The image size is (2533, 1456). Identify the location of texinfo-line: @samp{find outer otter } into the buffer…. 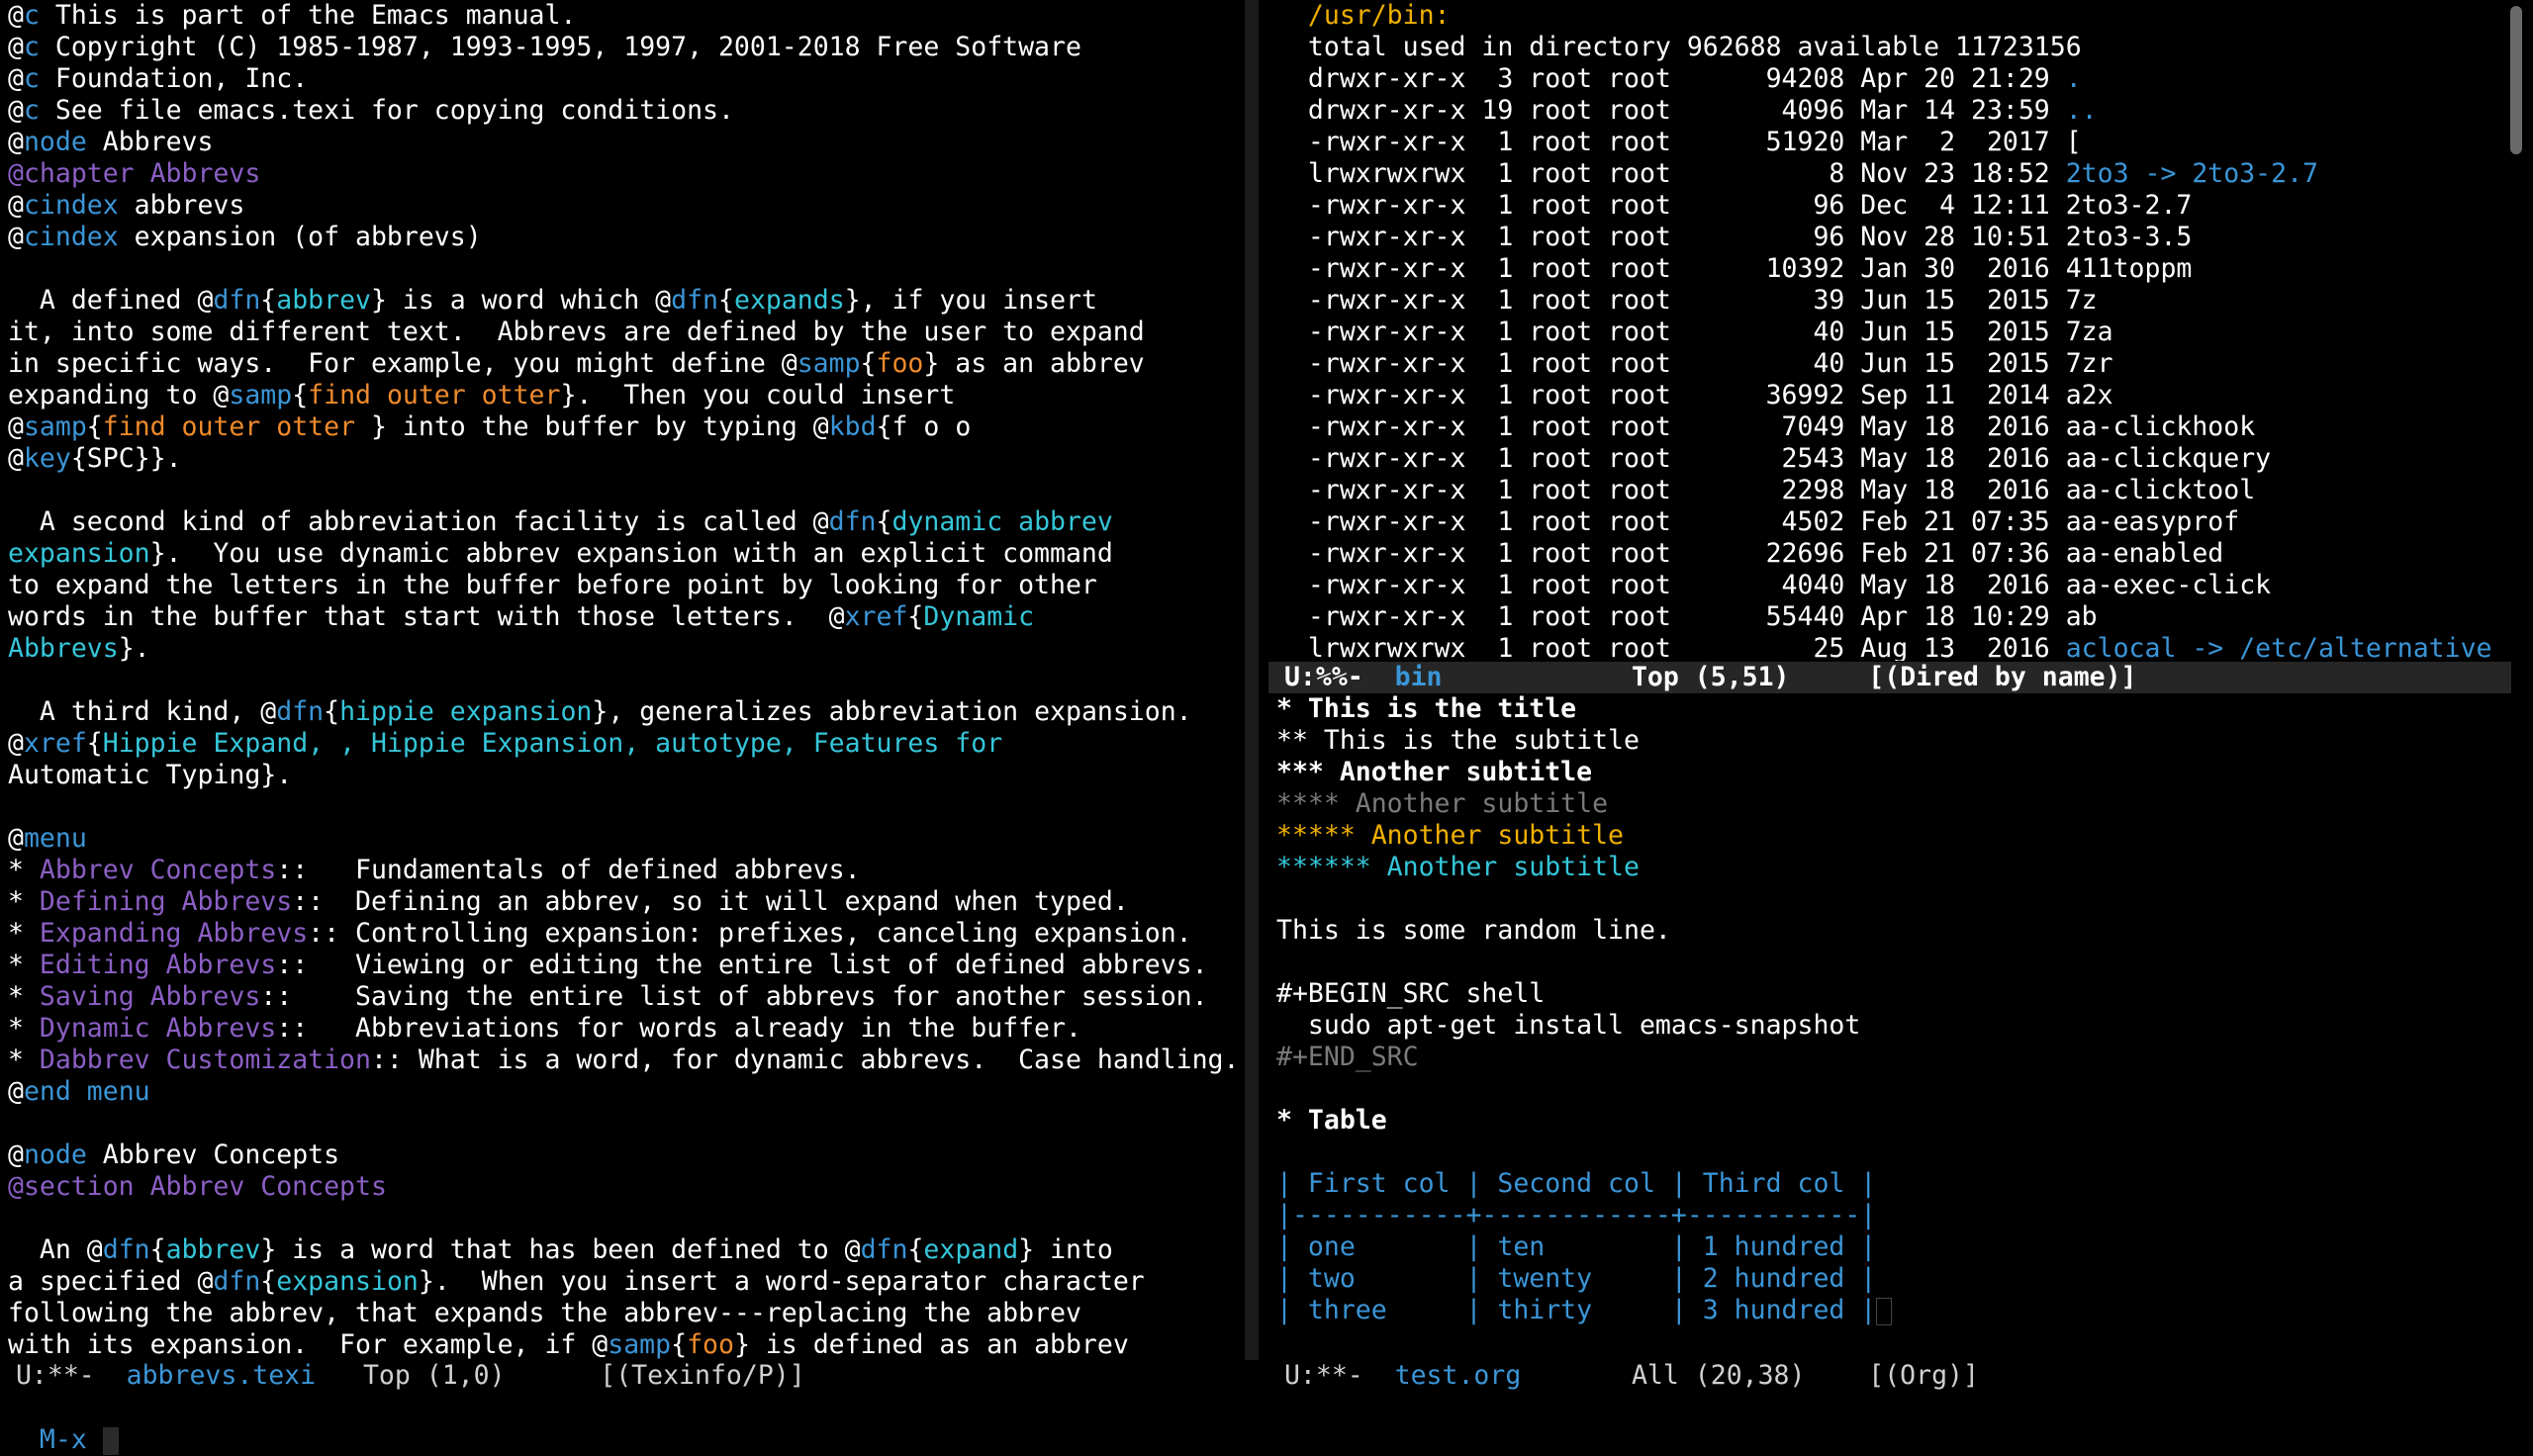
(626, 427).